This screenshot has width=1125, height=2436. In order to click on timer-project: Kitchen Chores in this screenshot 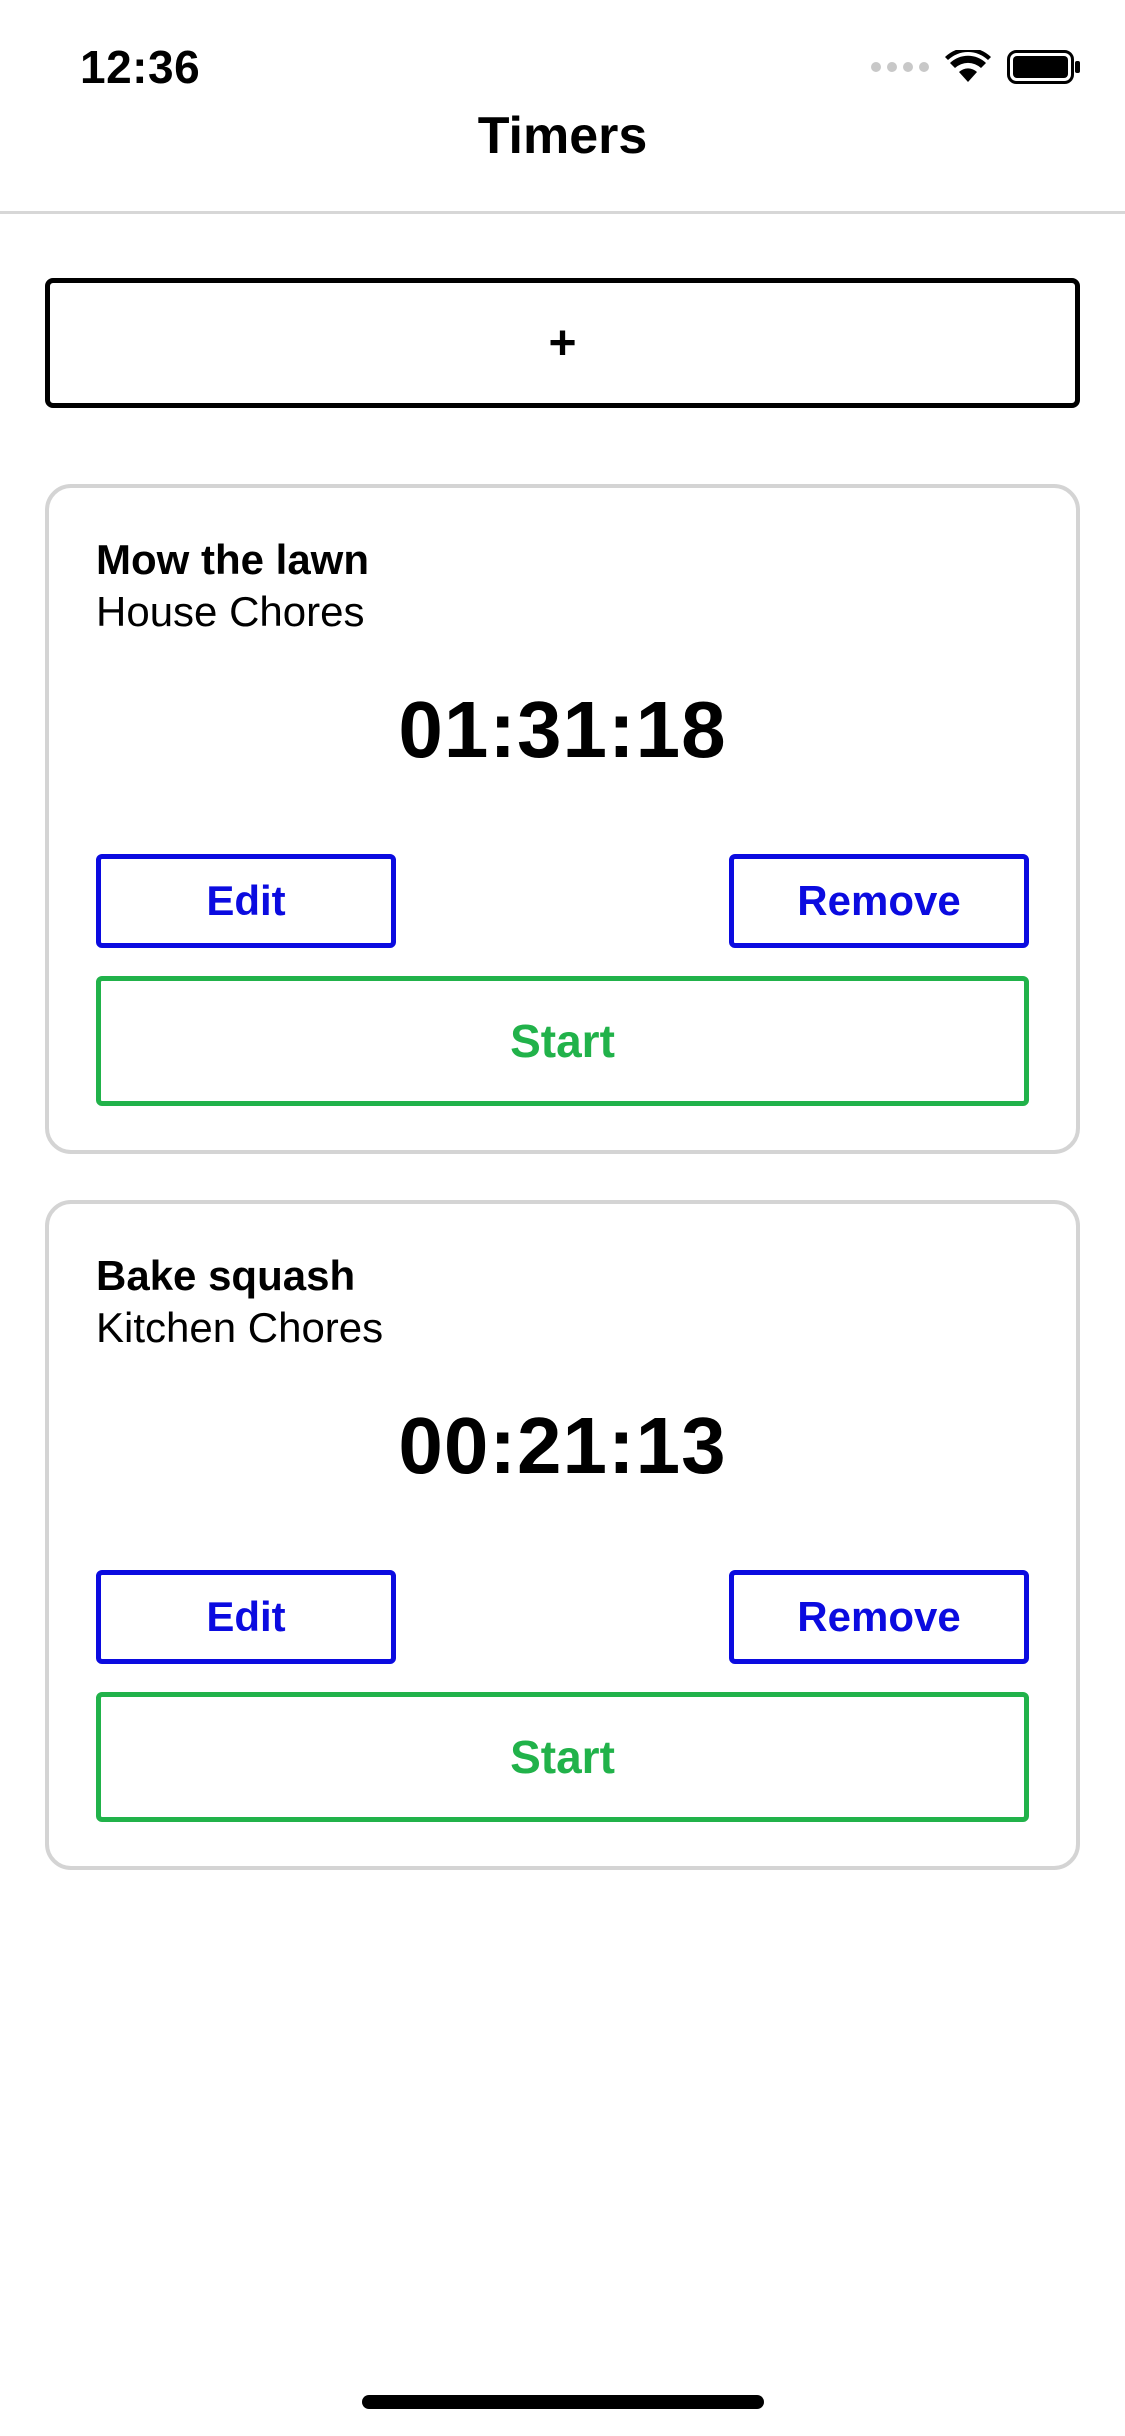, I will do `click(240, 1327)`.